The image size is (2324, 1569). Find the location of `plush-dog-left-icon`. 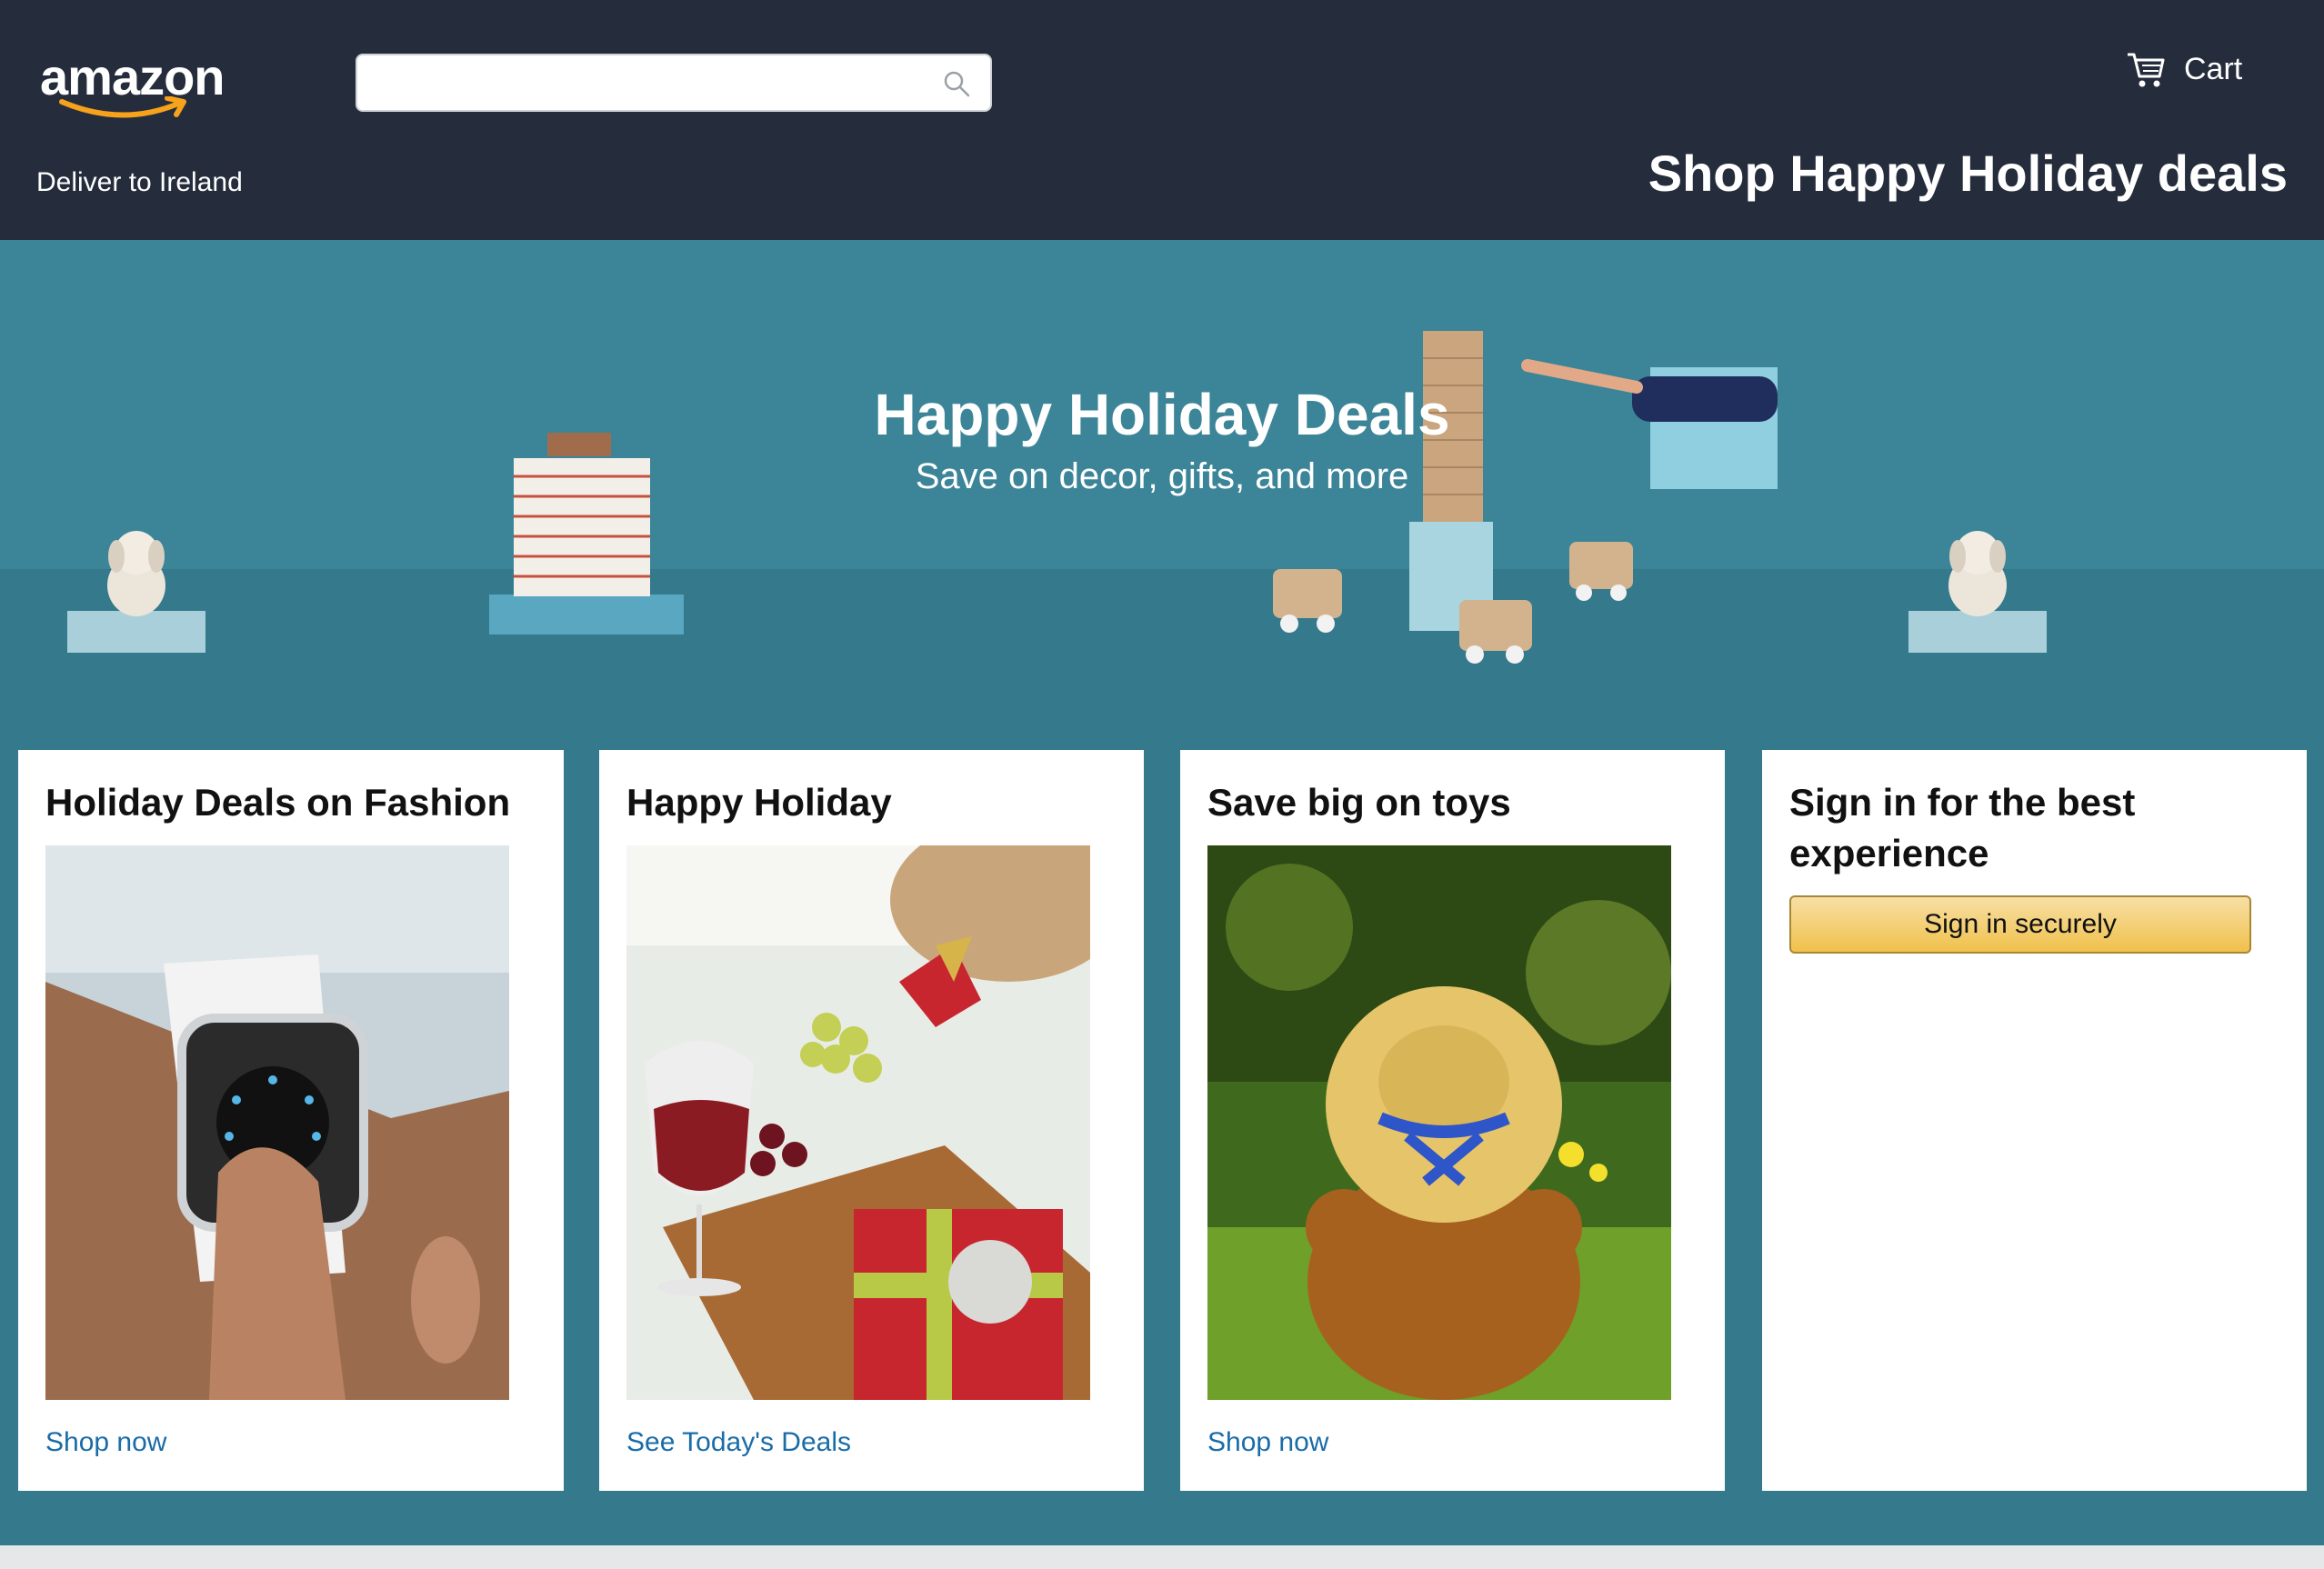

plush-dog-left-icon is located at coordinates (136, 592).